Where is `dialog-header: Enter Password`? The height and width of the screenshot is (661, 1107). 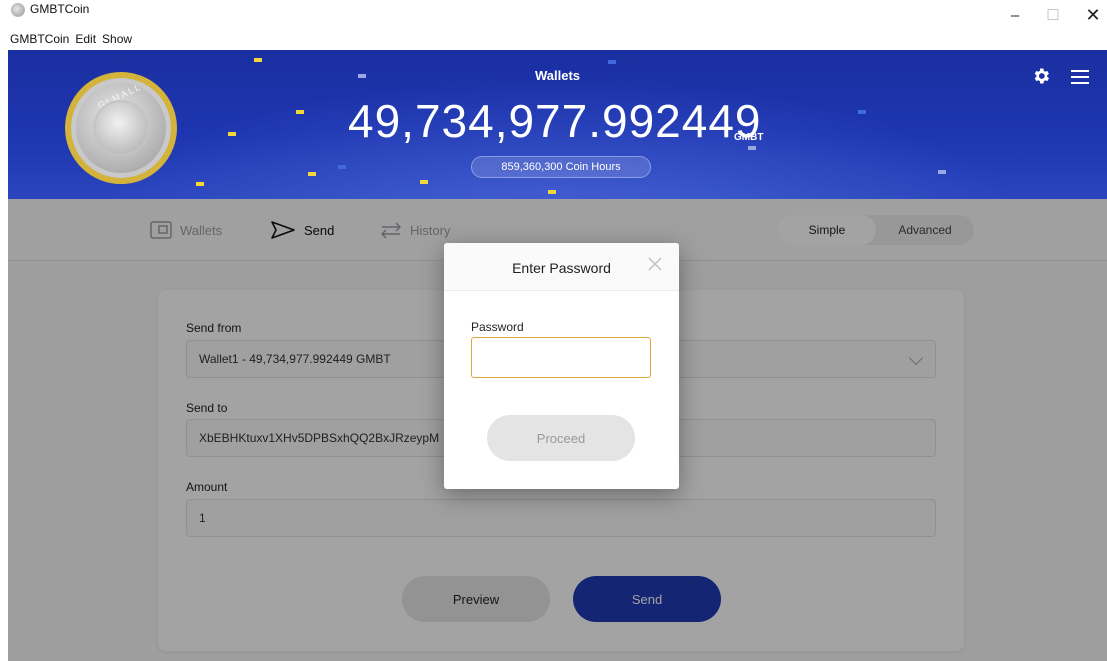
dialog-header: Enter Password is located at coordinates (561, 267).